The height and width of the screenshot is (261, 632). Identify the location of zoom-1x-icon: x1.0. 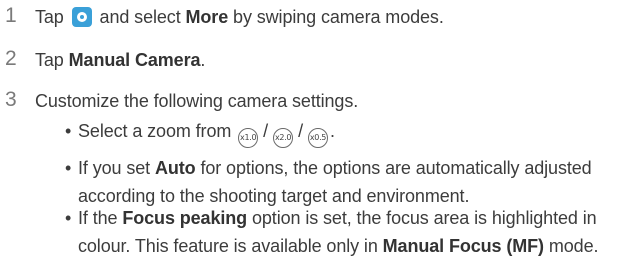
(248, 138).